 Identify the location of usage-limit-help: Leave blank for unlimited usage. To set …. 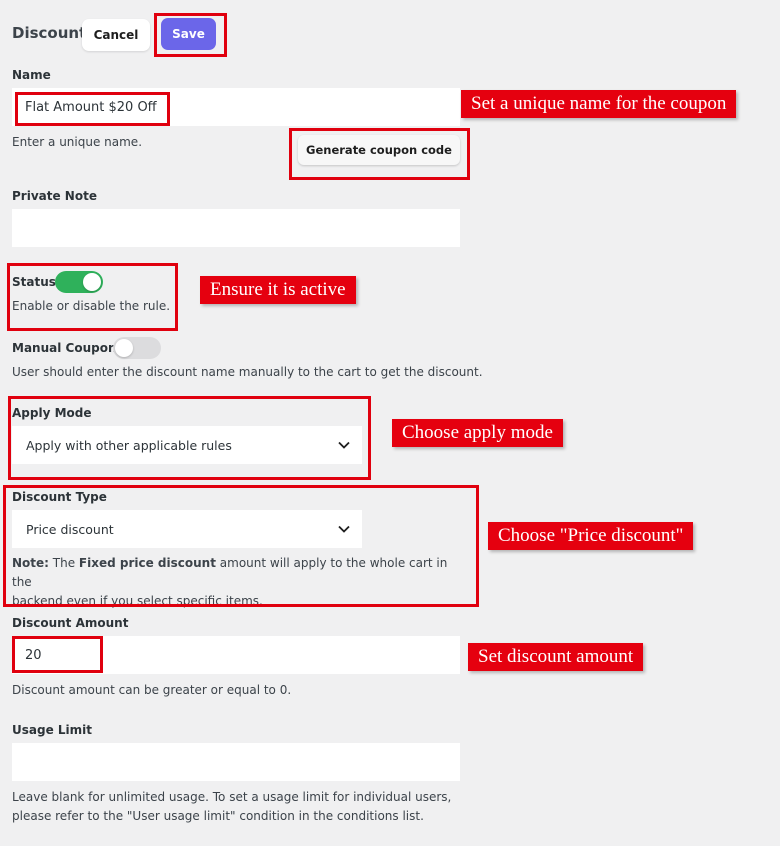
(231, 807).